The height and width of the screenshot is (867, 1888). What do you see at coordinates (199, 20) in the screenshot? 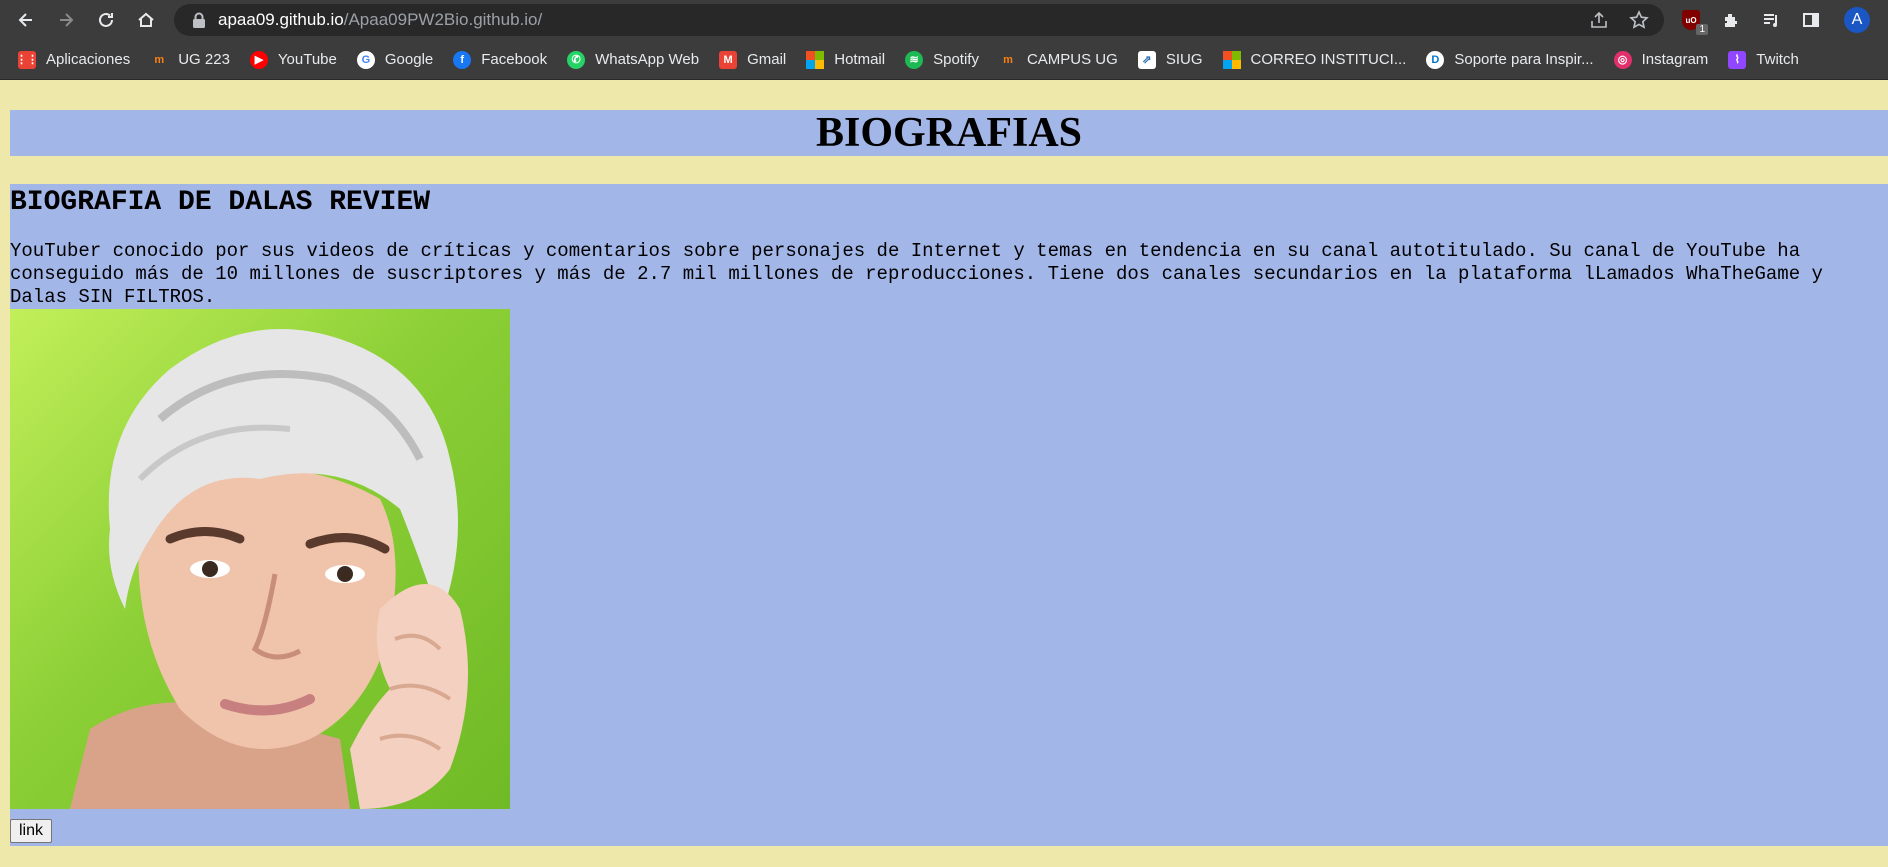
I see `lock-icon` at bounding box center [199, 20].